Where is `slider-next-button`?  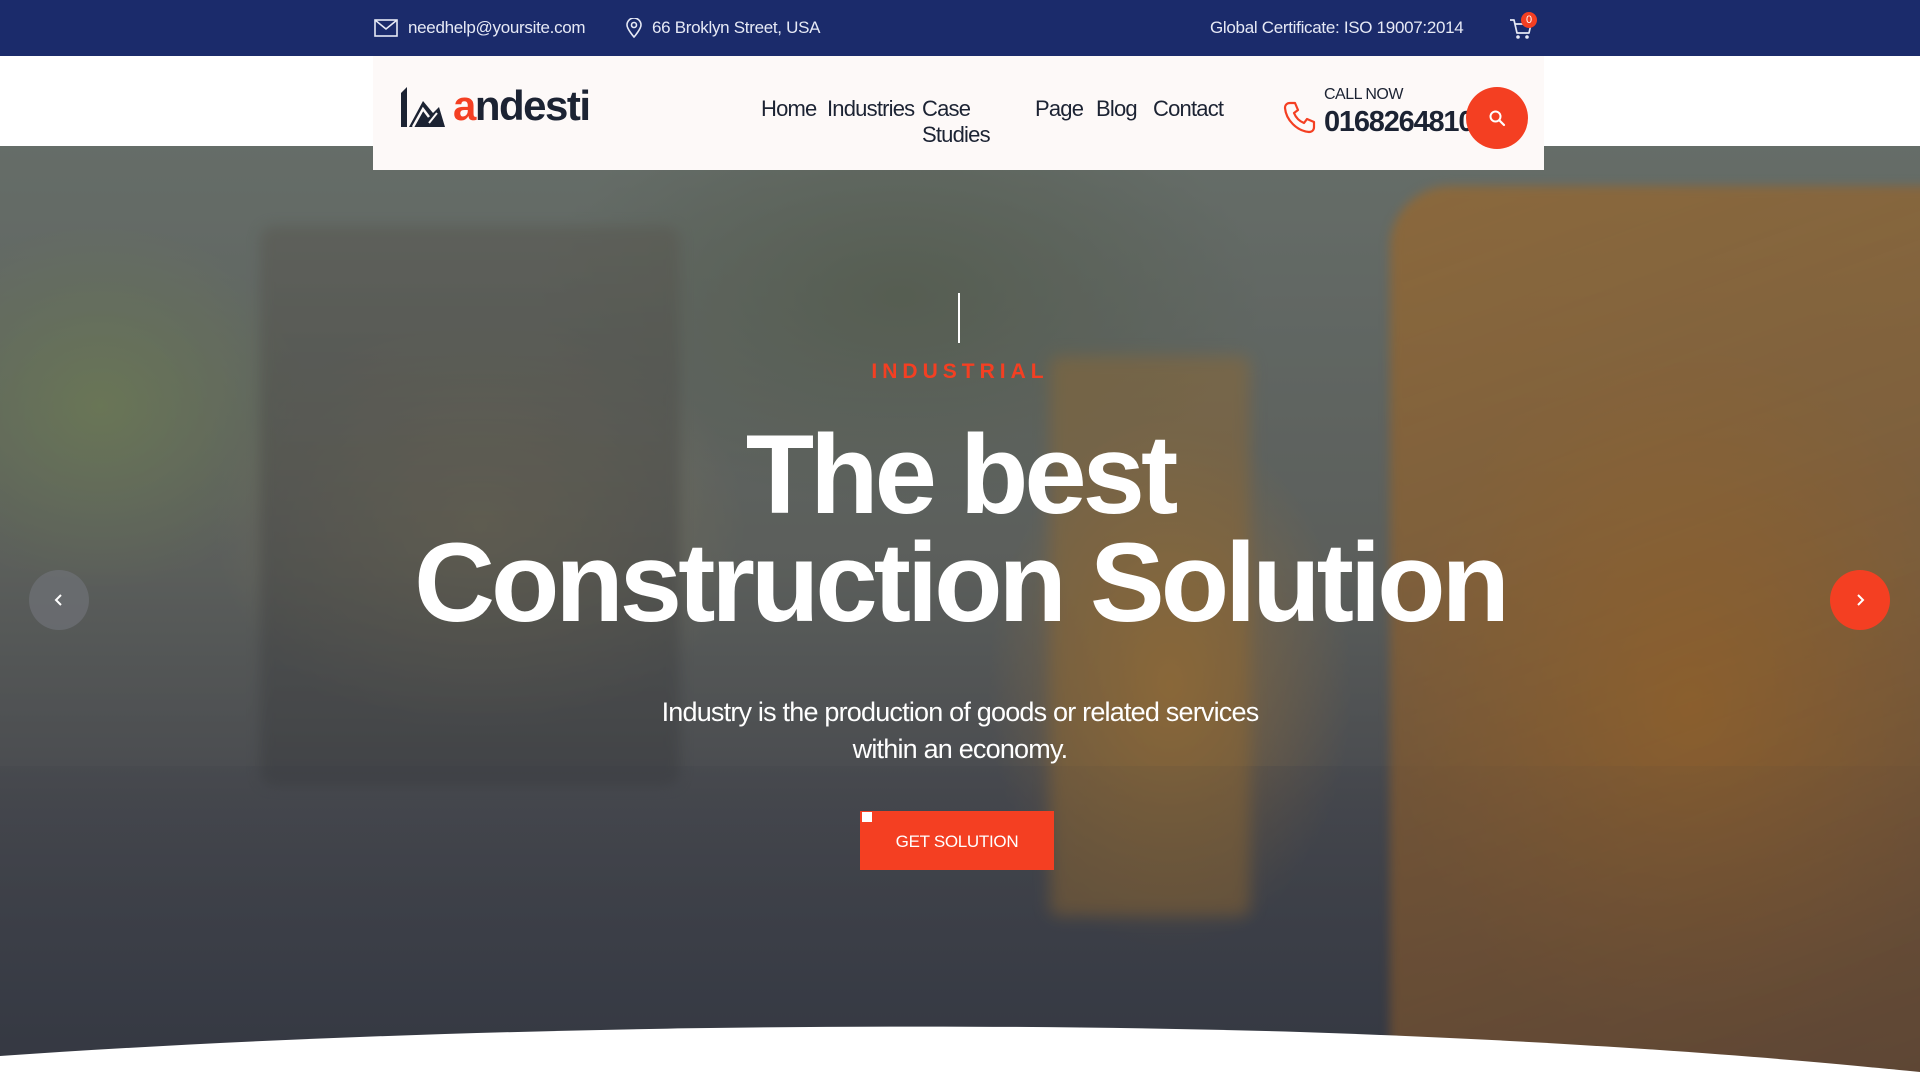
slider-next-button is located at coordinates (1860, 600).